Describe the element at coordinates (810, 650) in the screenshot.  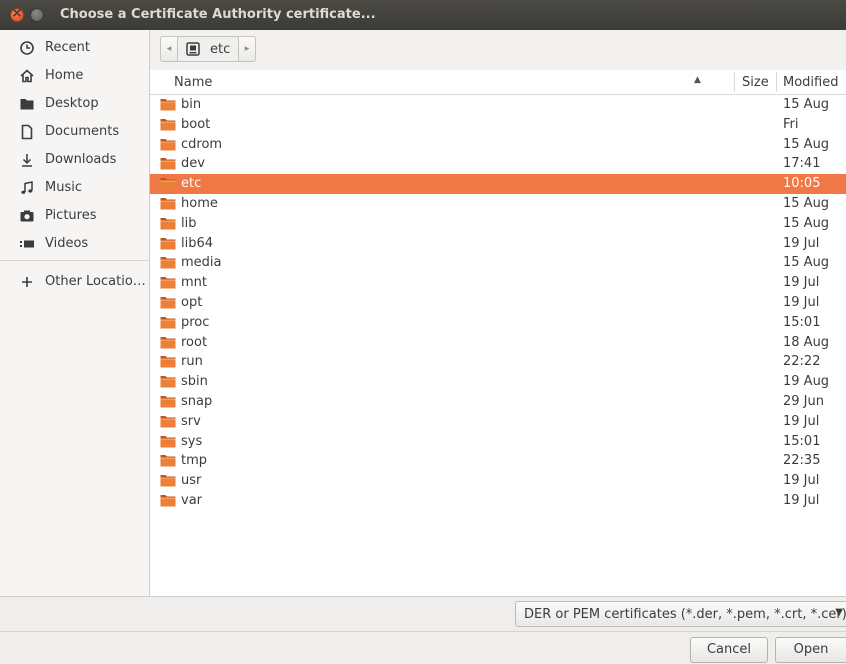
I see `open-button: Open` at that location.